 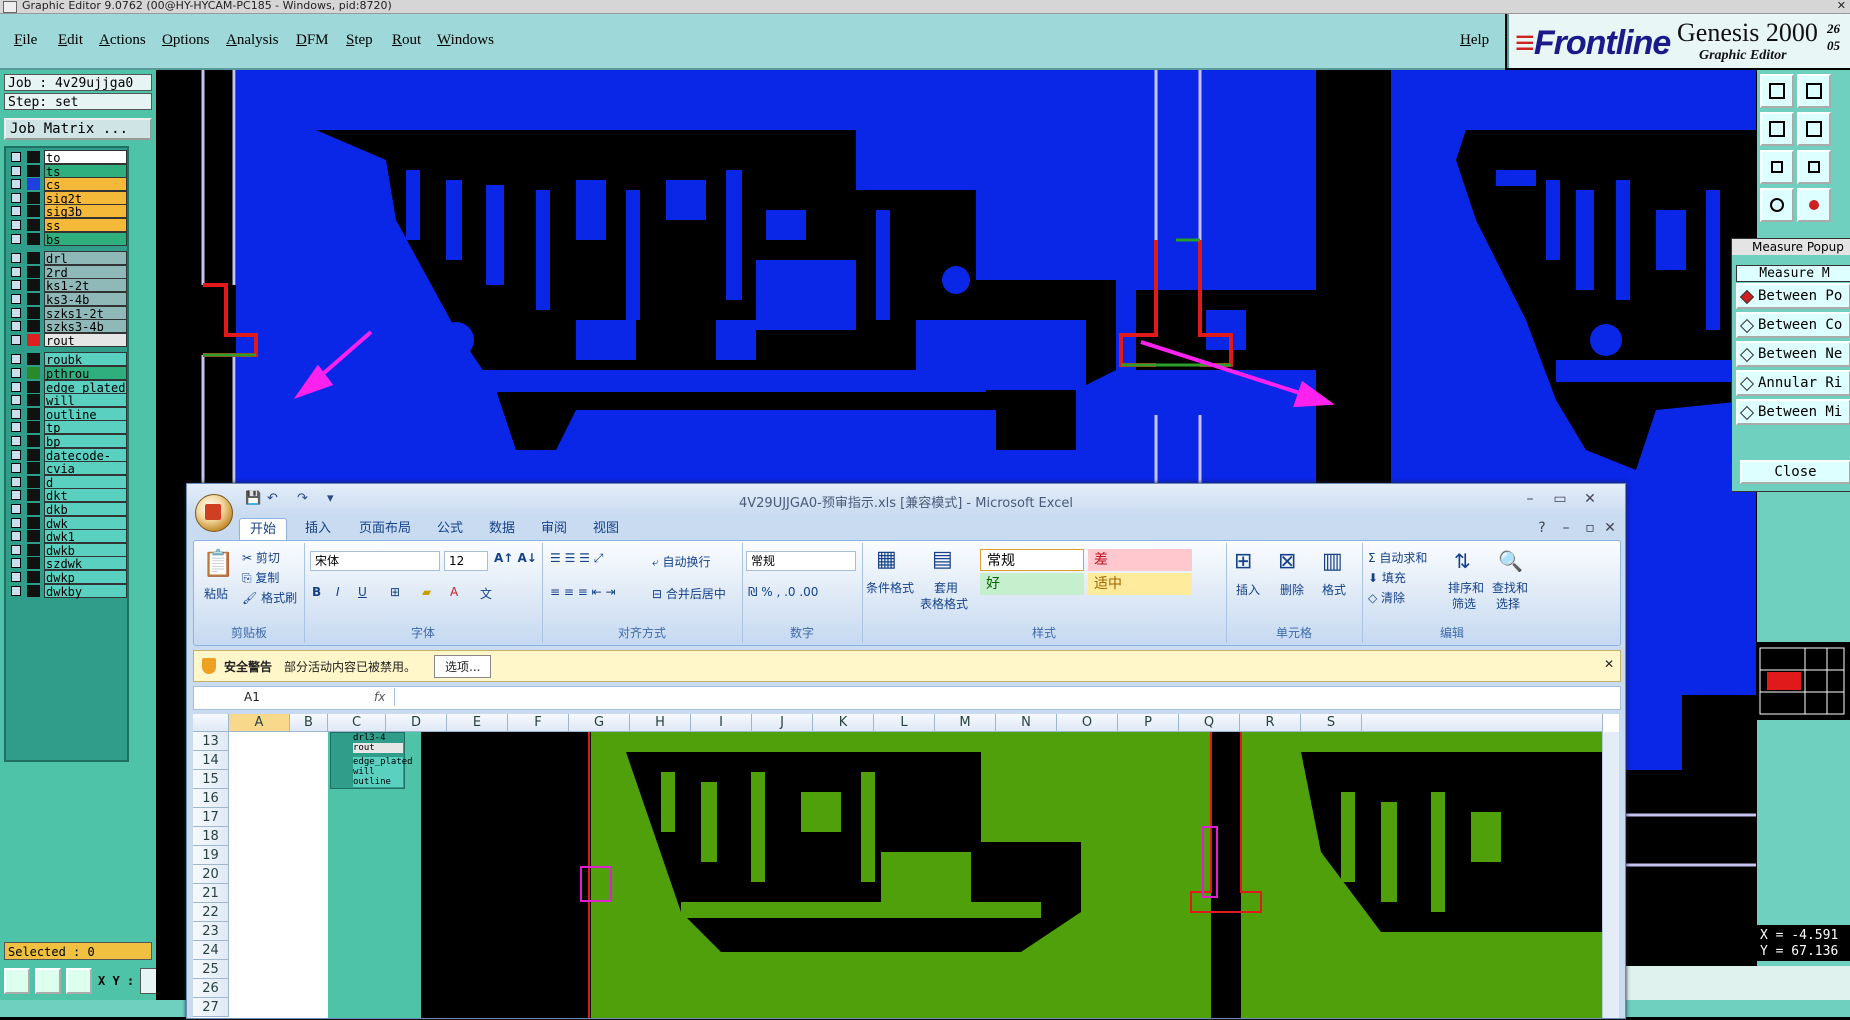 What do you see at coordinates (1148, 723) in the screenshot?
I see `column-header: P` at bounding box center [1148, 723].